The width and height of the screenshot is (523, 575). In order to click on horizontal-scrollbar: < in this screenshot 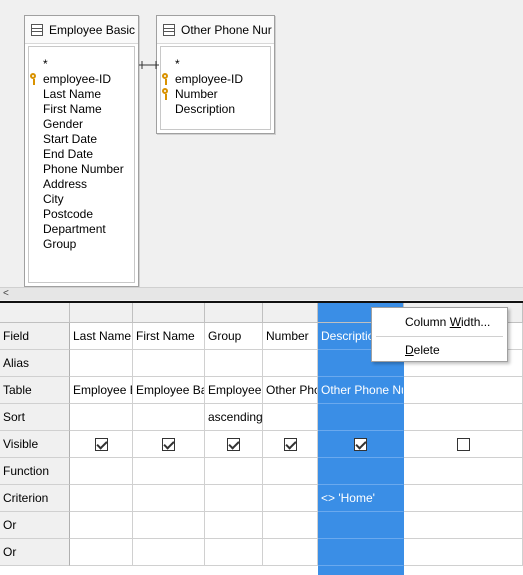, I will do `click(261, 293)`.